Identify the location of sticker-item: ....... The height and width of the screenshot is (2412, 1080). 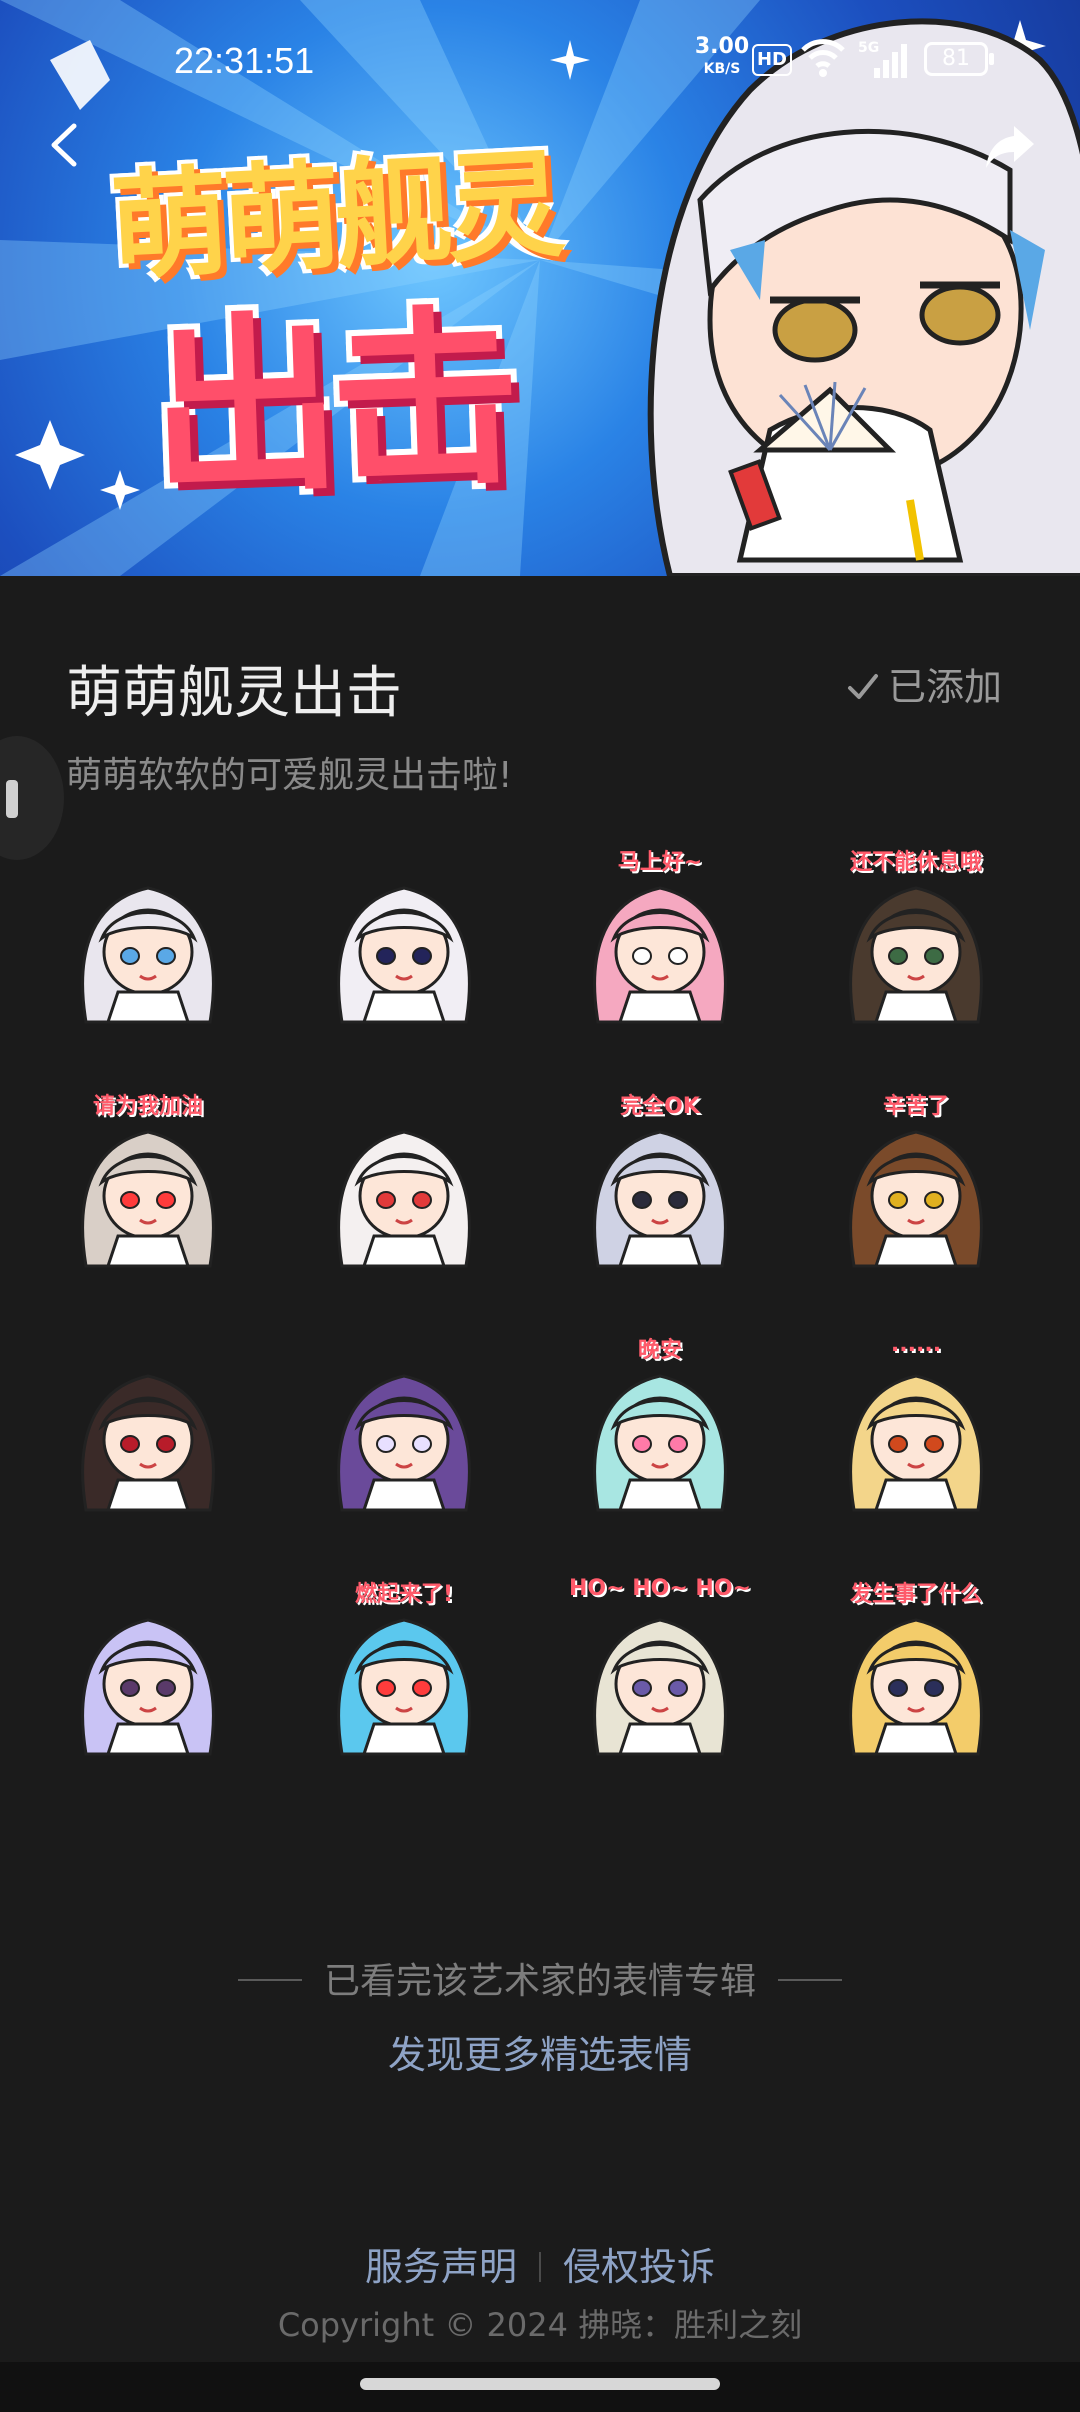
(916, 1428).